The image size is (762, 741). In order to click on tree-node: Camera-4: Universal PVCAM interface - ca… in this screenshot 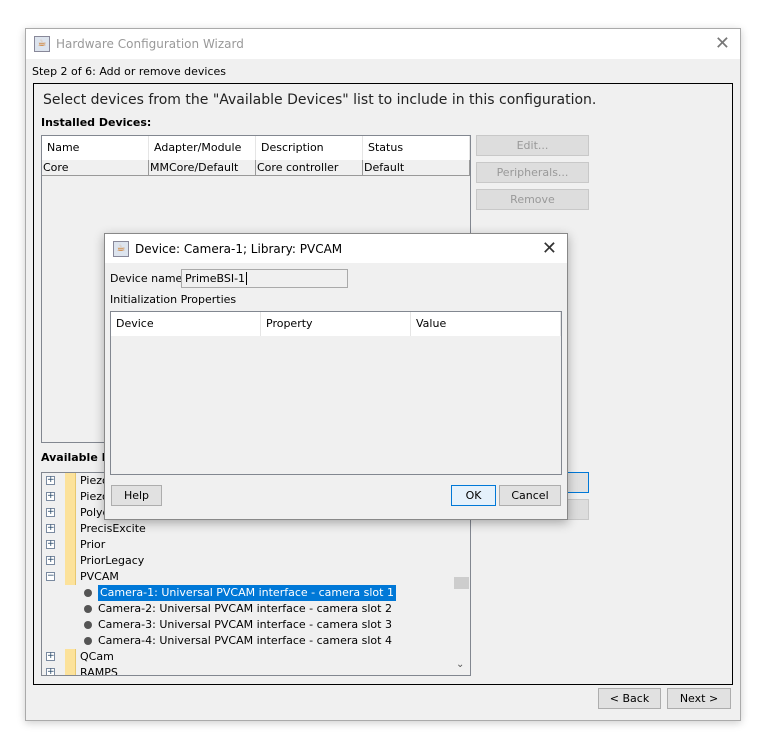, I will do `click(247, 641)`.